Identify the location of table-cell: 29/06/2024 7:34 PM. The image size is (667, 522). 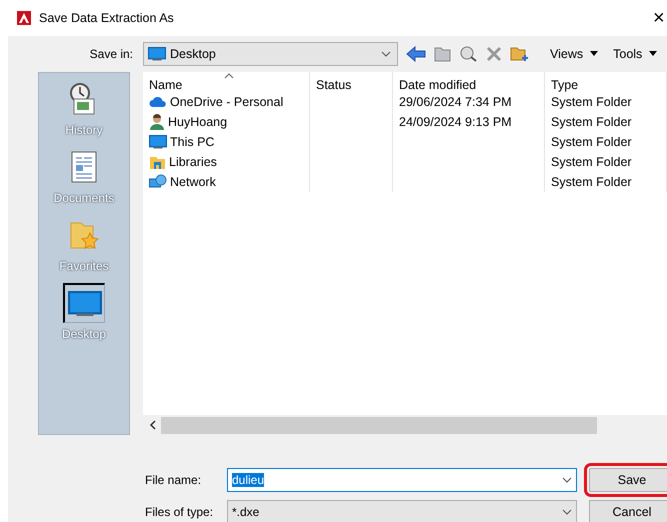
(455, 102).